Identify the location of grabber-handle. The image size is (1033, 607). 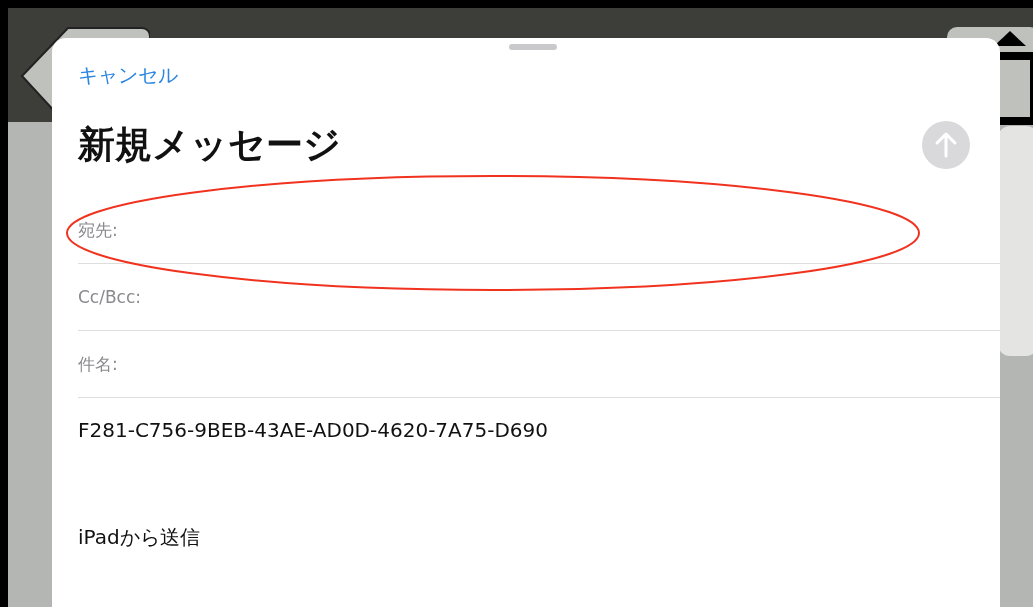
(533, 47).